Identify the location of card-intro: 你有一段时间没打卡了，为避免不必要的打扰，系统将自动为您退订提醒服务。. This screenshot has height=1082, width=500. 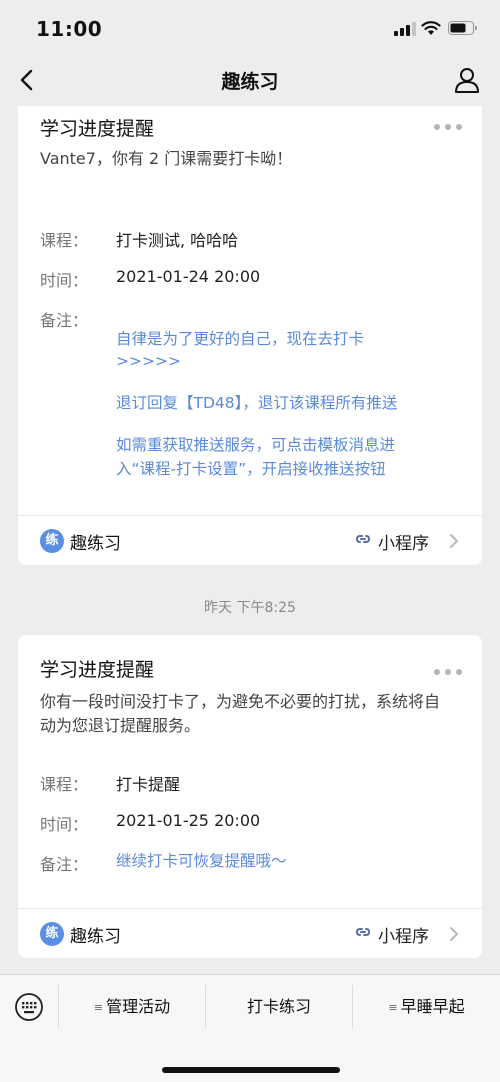
(240, 713).